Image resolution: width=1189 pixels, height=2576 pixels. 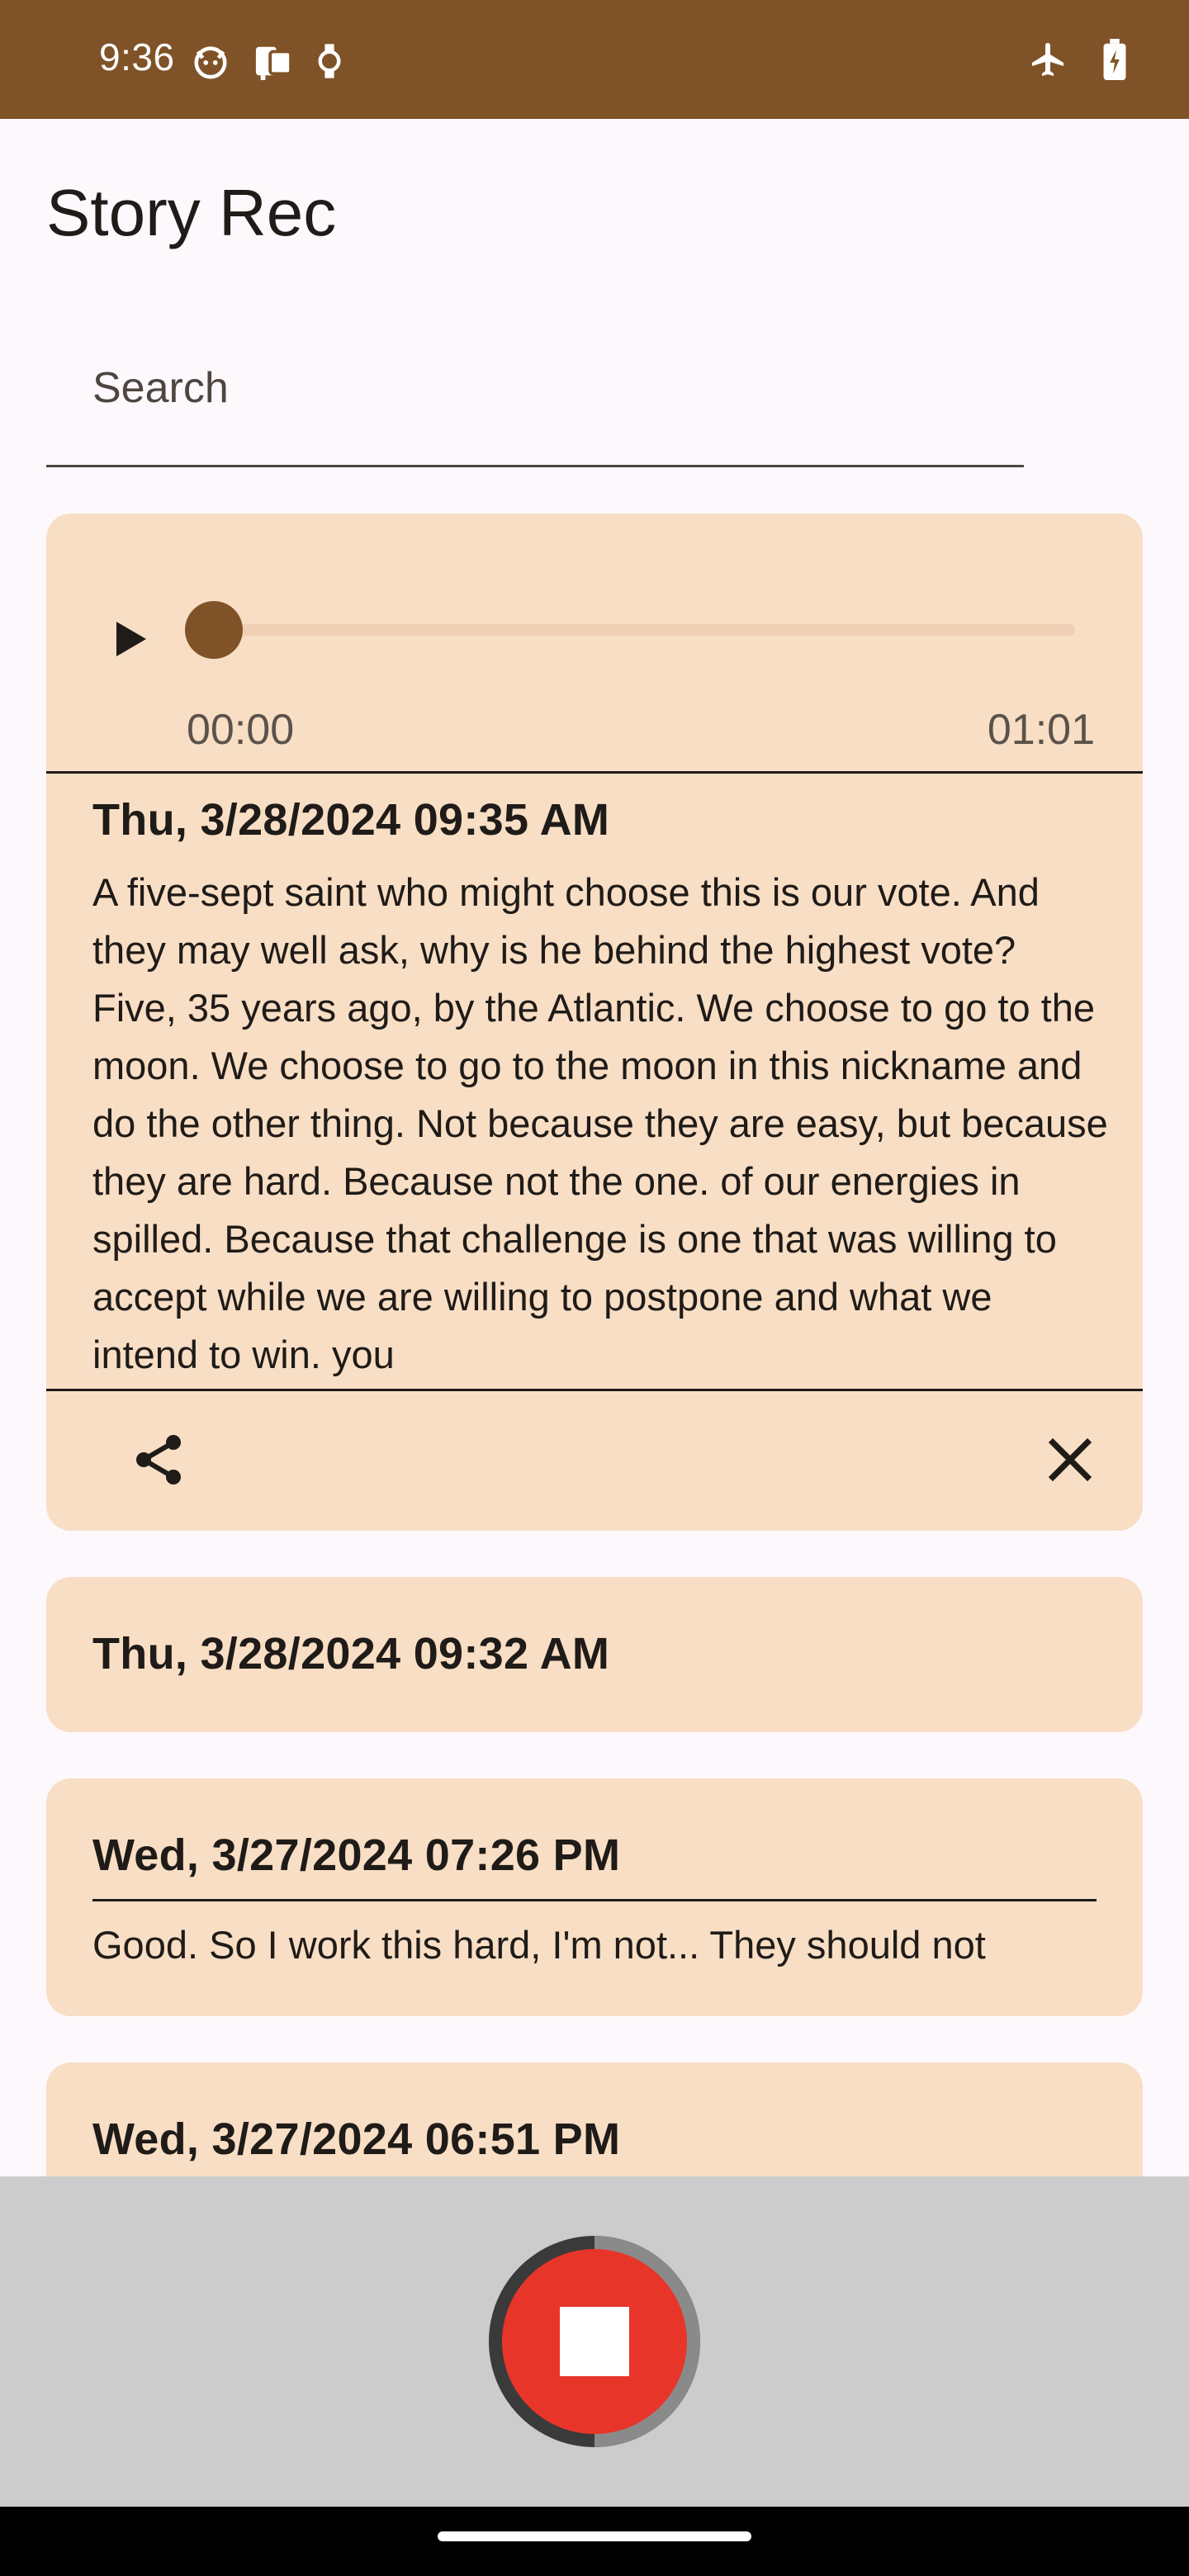 What do you see at coordinates (356, 1855) in the screenshot?
I see `recording-title: Wed, 3/27/2024 07:26 PM` at bounding box center [356, 1855].